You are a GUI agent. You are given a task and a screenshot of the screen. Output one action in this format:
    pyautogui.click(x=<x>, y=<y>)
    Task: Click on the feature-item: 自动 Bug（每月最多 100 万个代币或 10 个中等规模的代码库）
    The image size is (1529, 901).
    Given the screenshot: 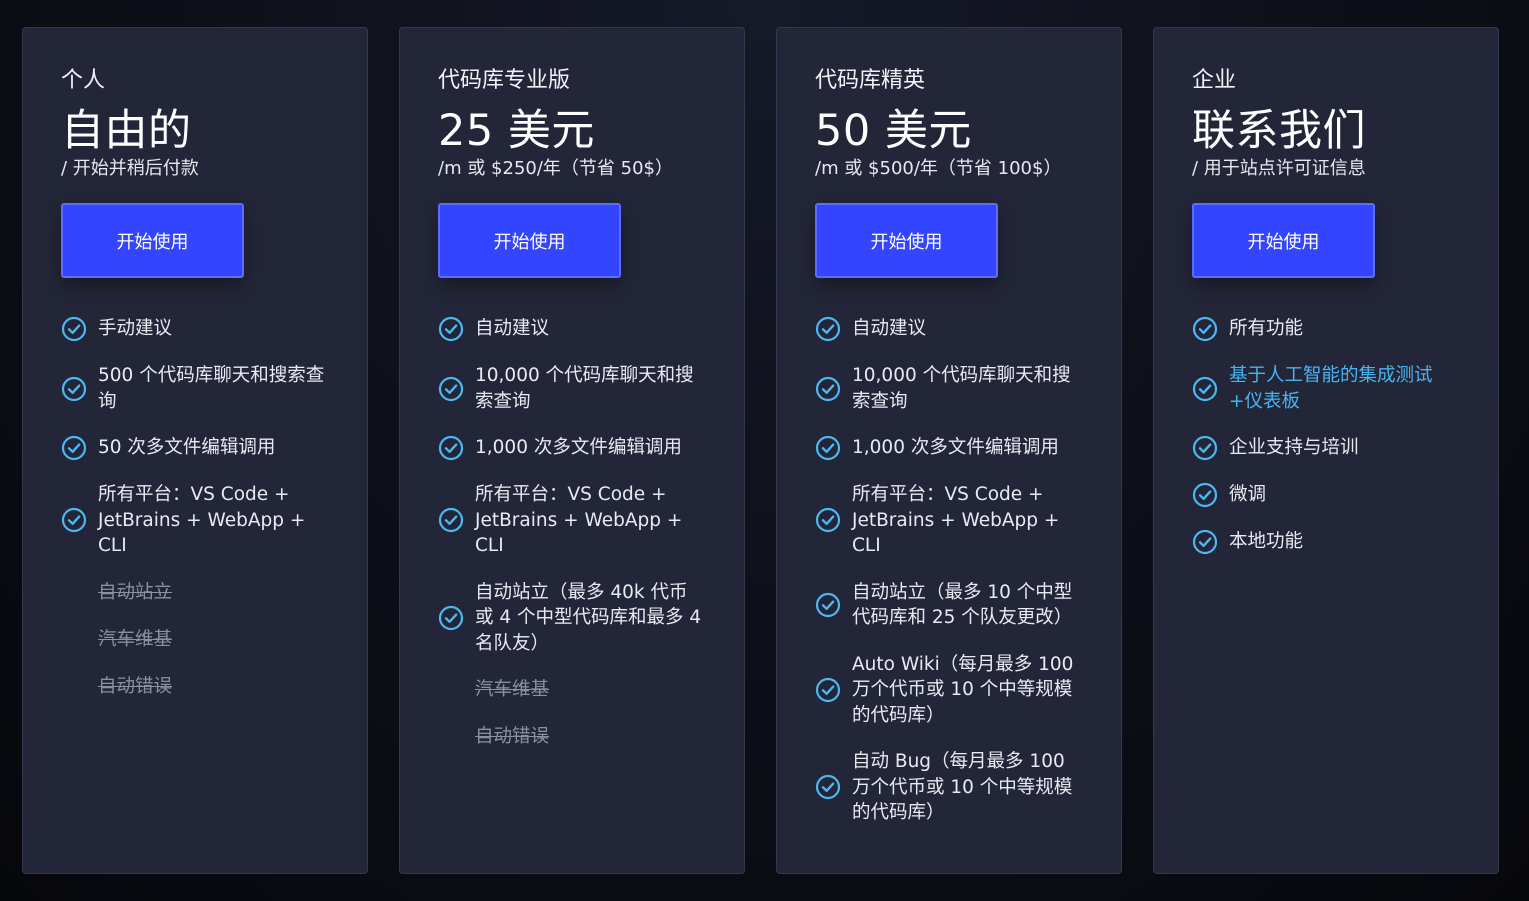 What is the action you would take?
    pyautogui.click(x=949, y=787)
    